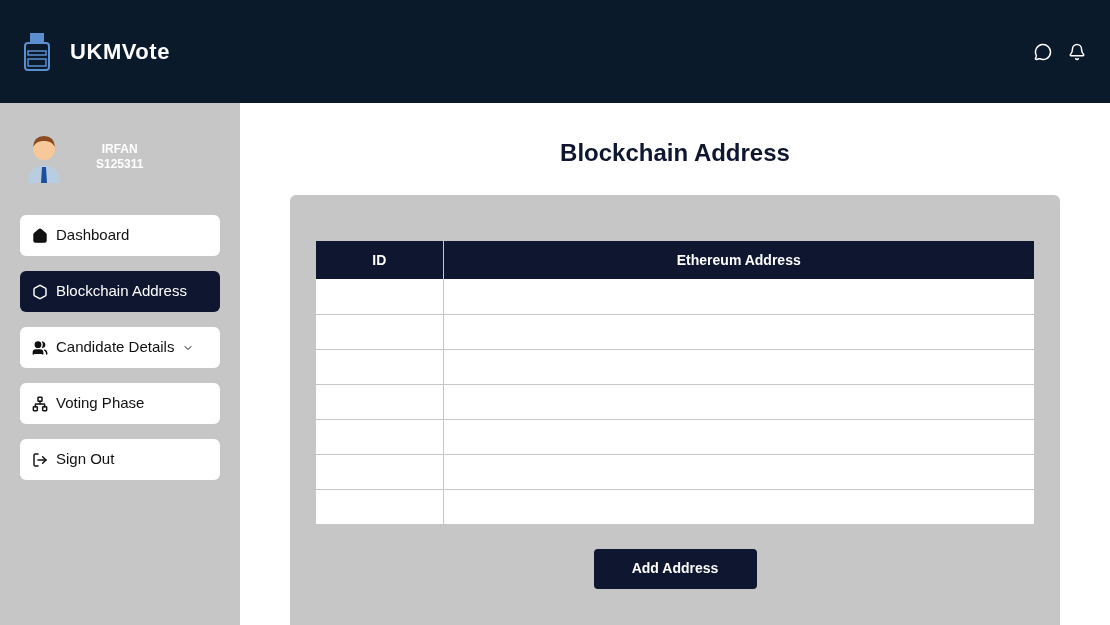 This screenshot has width=1110, height=625. Describe the element at coordinates (40, 235) in the screenshot. I see `home-icon` at that location.